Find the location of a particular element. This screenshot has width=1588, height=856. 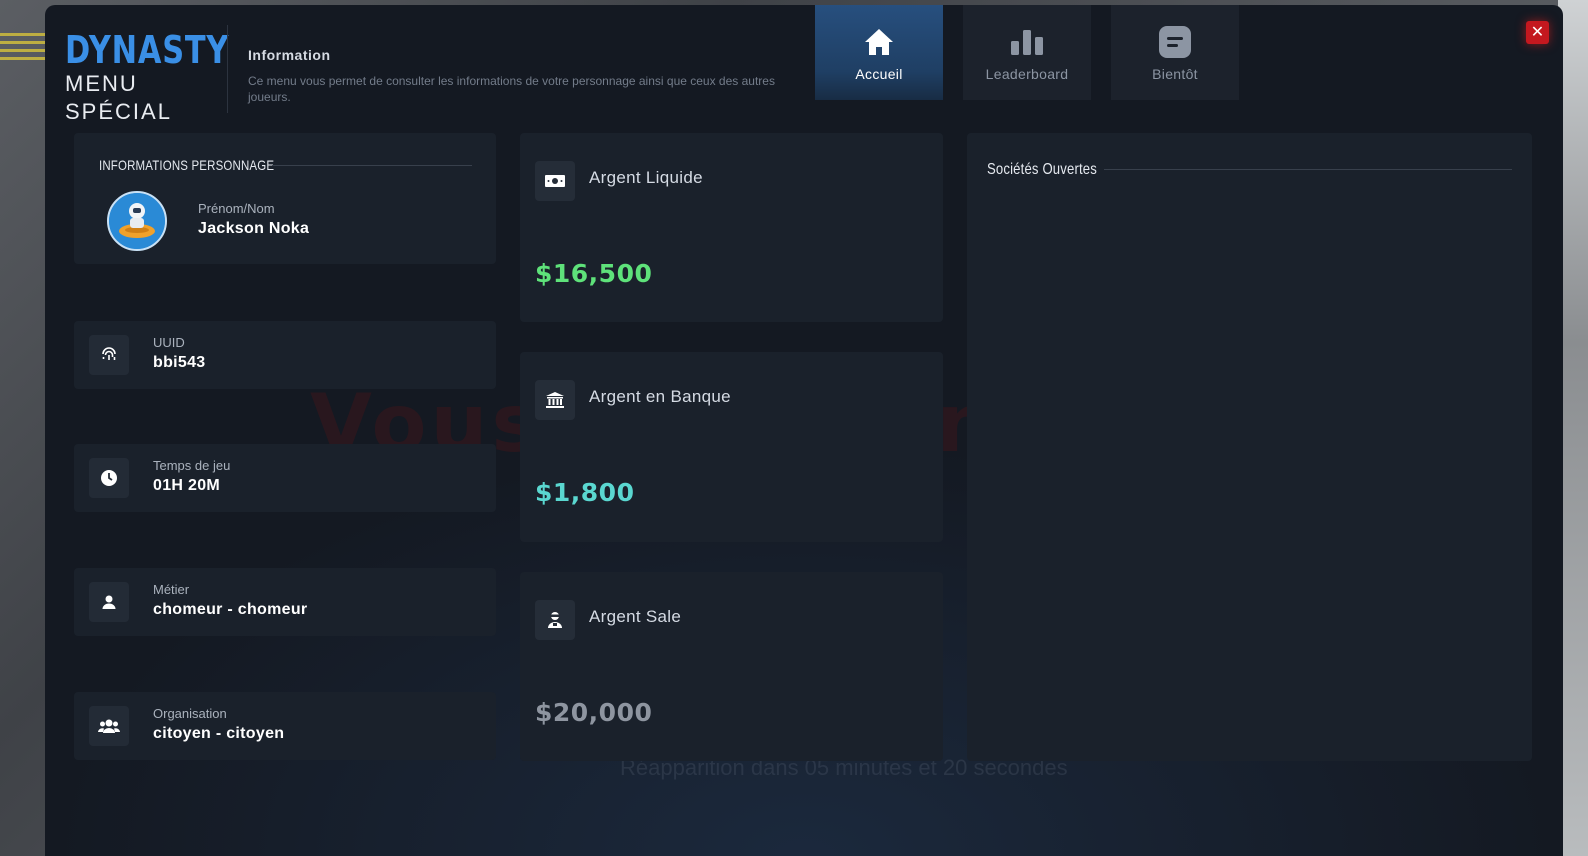

info-title: Information is located at coordinates (289, 55).